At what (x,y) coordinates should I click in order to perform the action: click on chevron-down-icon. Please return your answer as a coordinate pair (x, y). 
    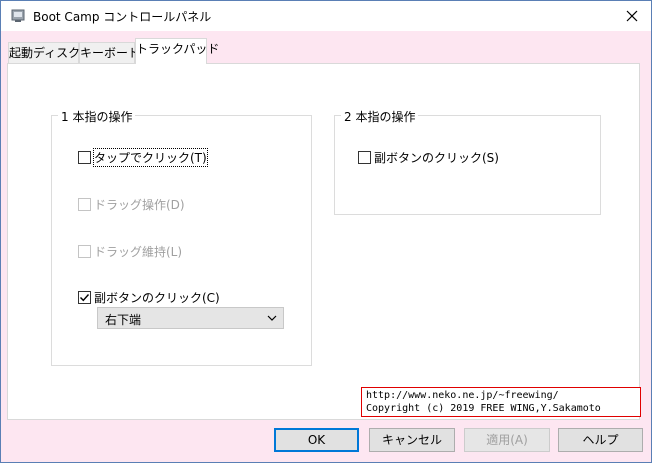
    Looking at the image, I should click on (272, 318).